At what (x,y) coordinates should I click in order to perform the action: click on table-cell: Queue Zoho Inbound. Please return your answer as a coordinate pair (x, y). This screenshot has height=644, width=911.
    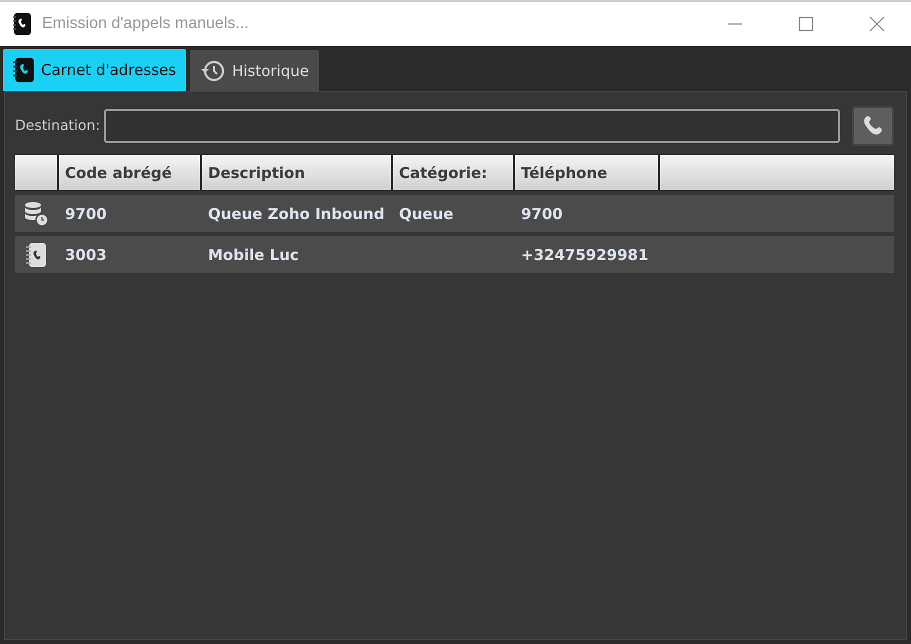
    Looking at the image, I should click on (296, 213).